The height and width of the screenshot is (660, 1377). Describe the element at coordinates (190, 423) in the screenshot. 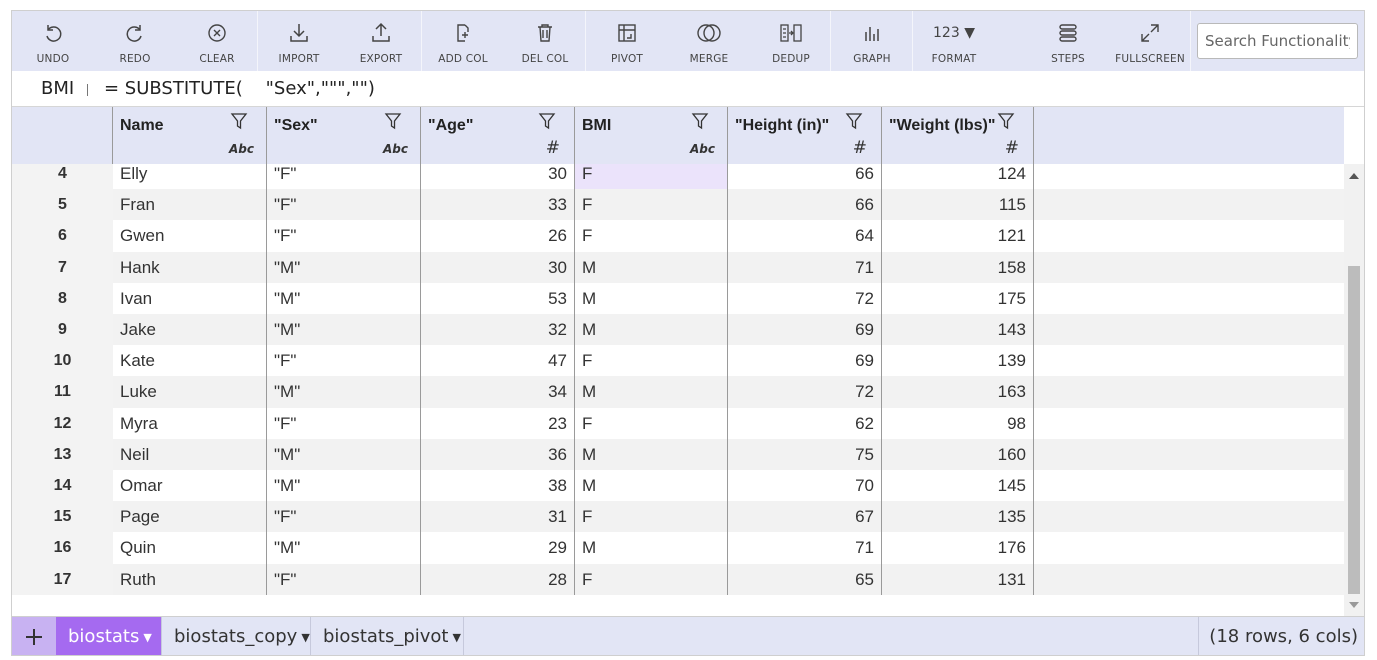

I see `cell-name: Myra` at that location.